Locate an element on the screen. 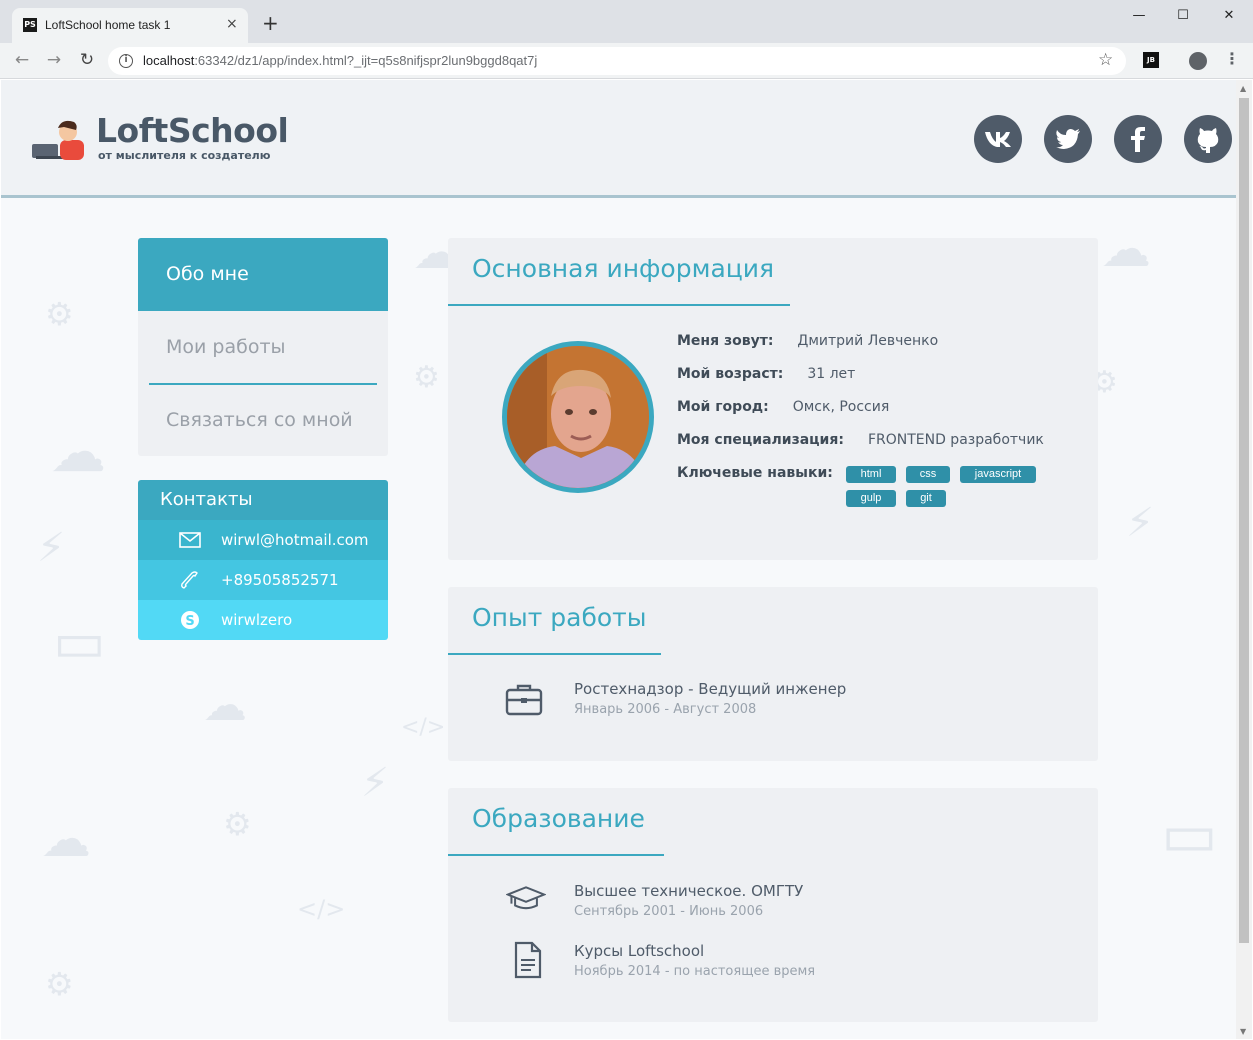  twitter-icon is located at coordinates (1068, 139).